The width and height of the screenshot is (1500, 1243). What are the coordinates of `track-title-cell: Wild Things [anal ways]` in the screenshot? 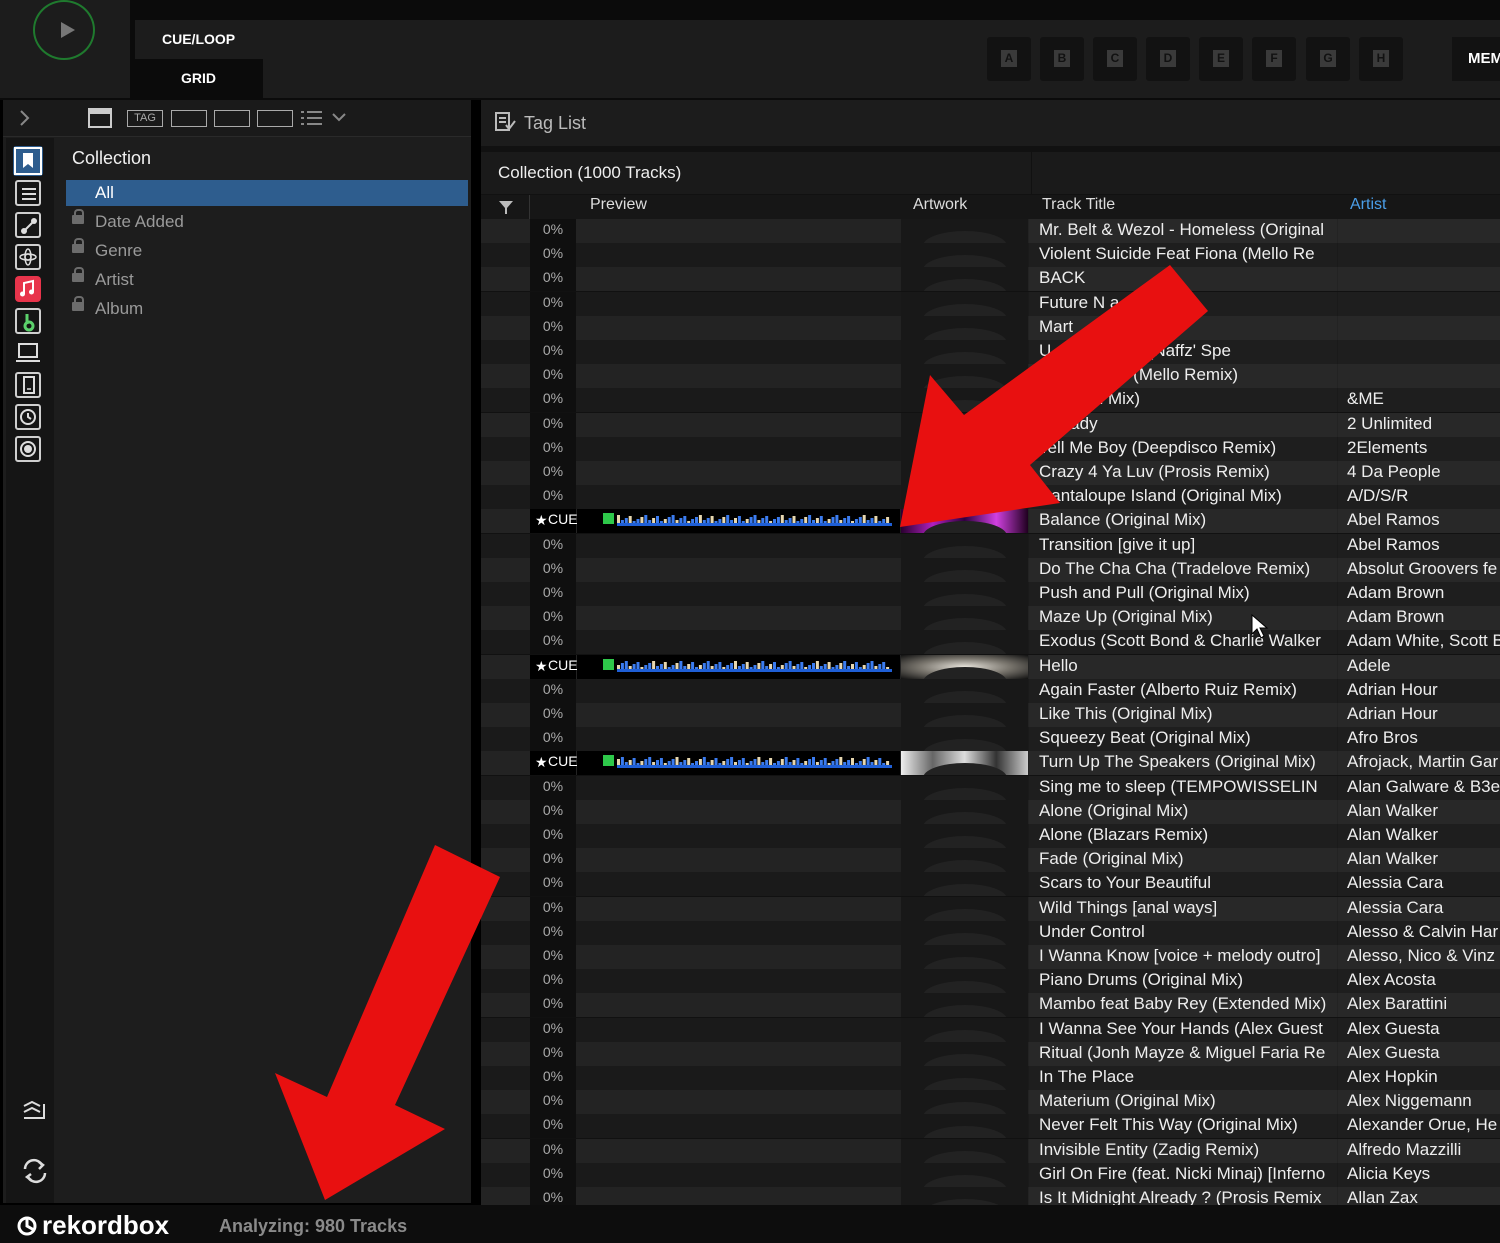 It's located at (1183, 908).